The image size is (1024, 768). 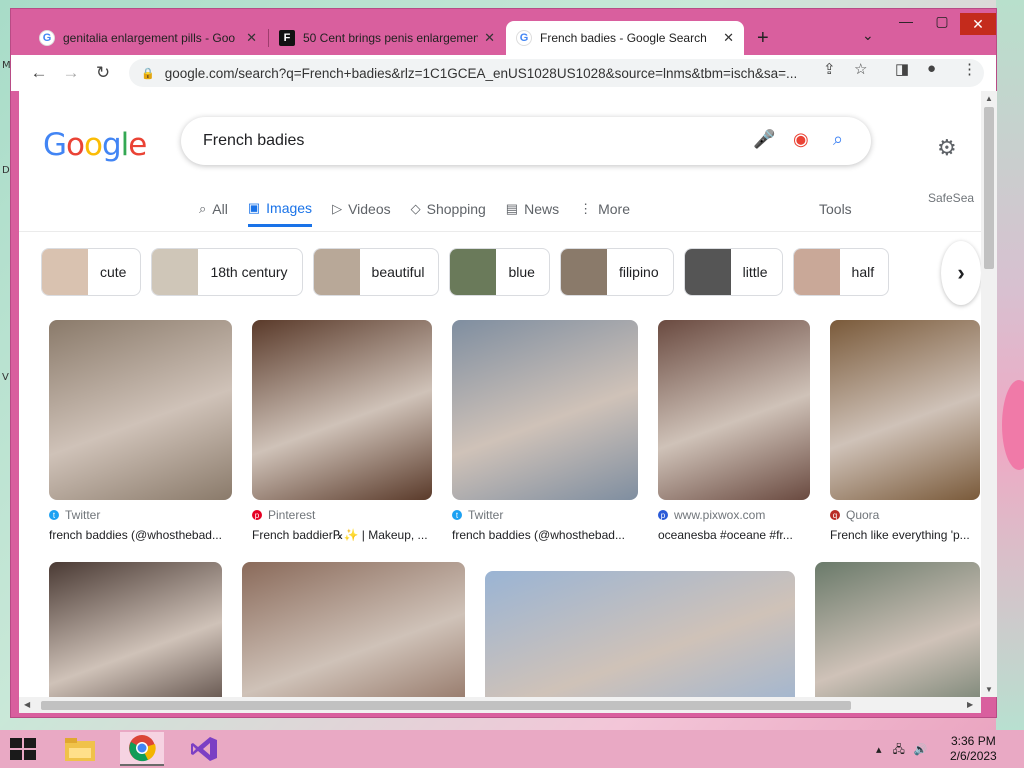 I want to click on chevron-up-icon: ▴, so click(x=879, y=750).